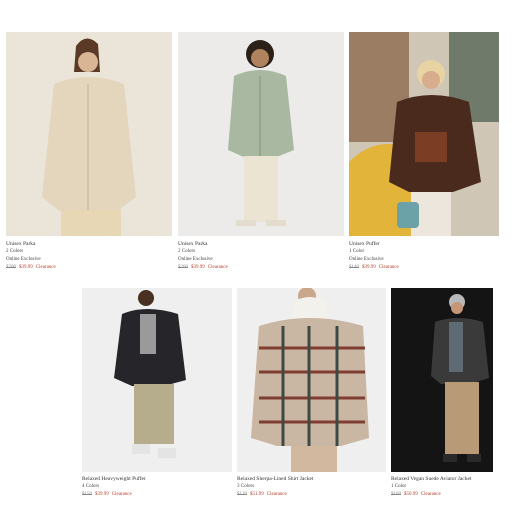  I want to click on original-price: $140, so click(354, 267).